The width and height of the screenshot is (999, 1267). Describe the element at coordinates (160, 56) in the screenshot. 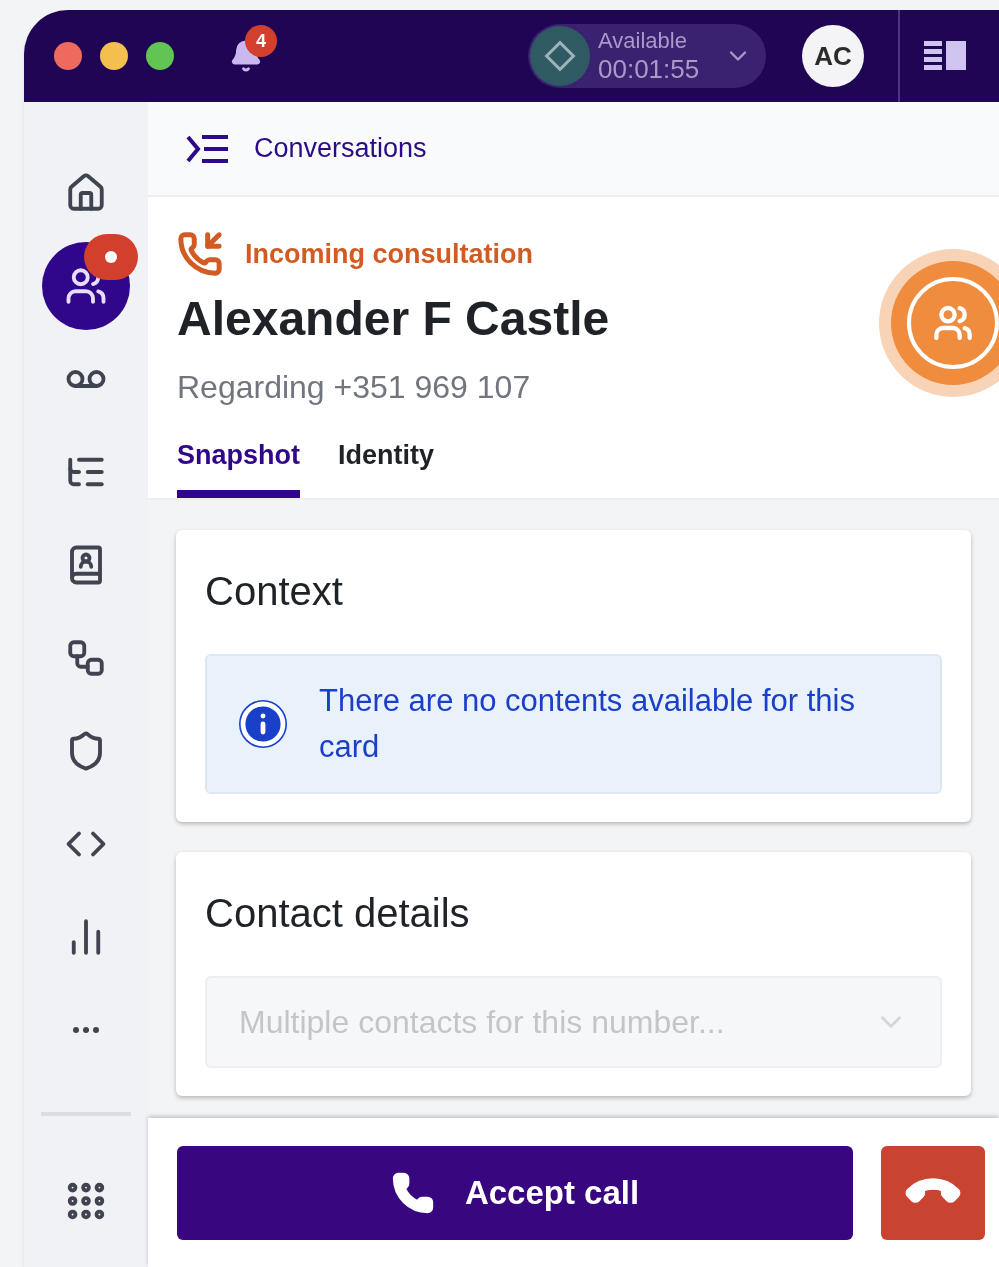

I see `maximize-window-icon` at that location.